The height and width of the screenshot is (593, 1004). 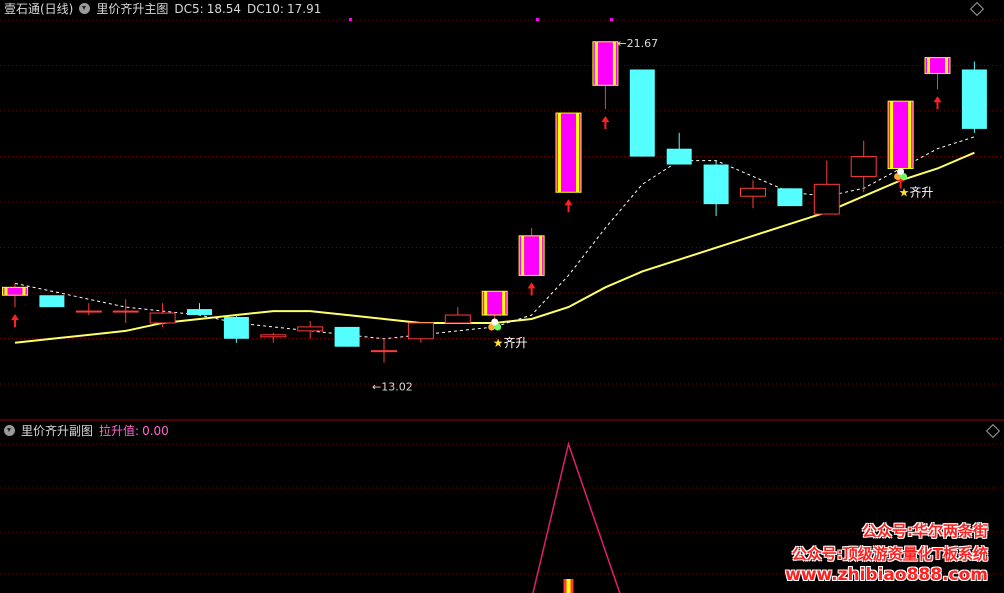 I want to click on dc5-value: 18.54, so click(x=224, y=9).